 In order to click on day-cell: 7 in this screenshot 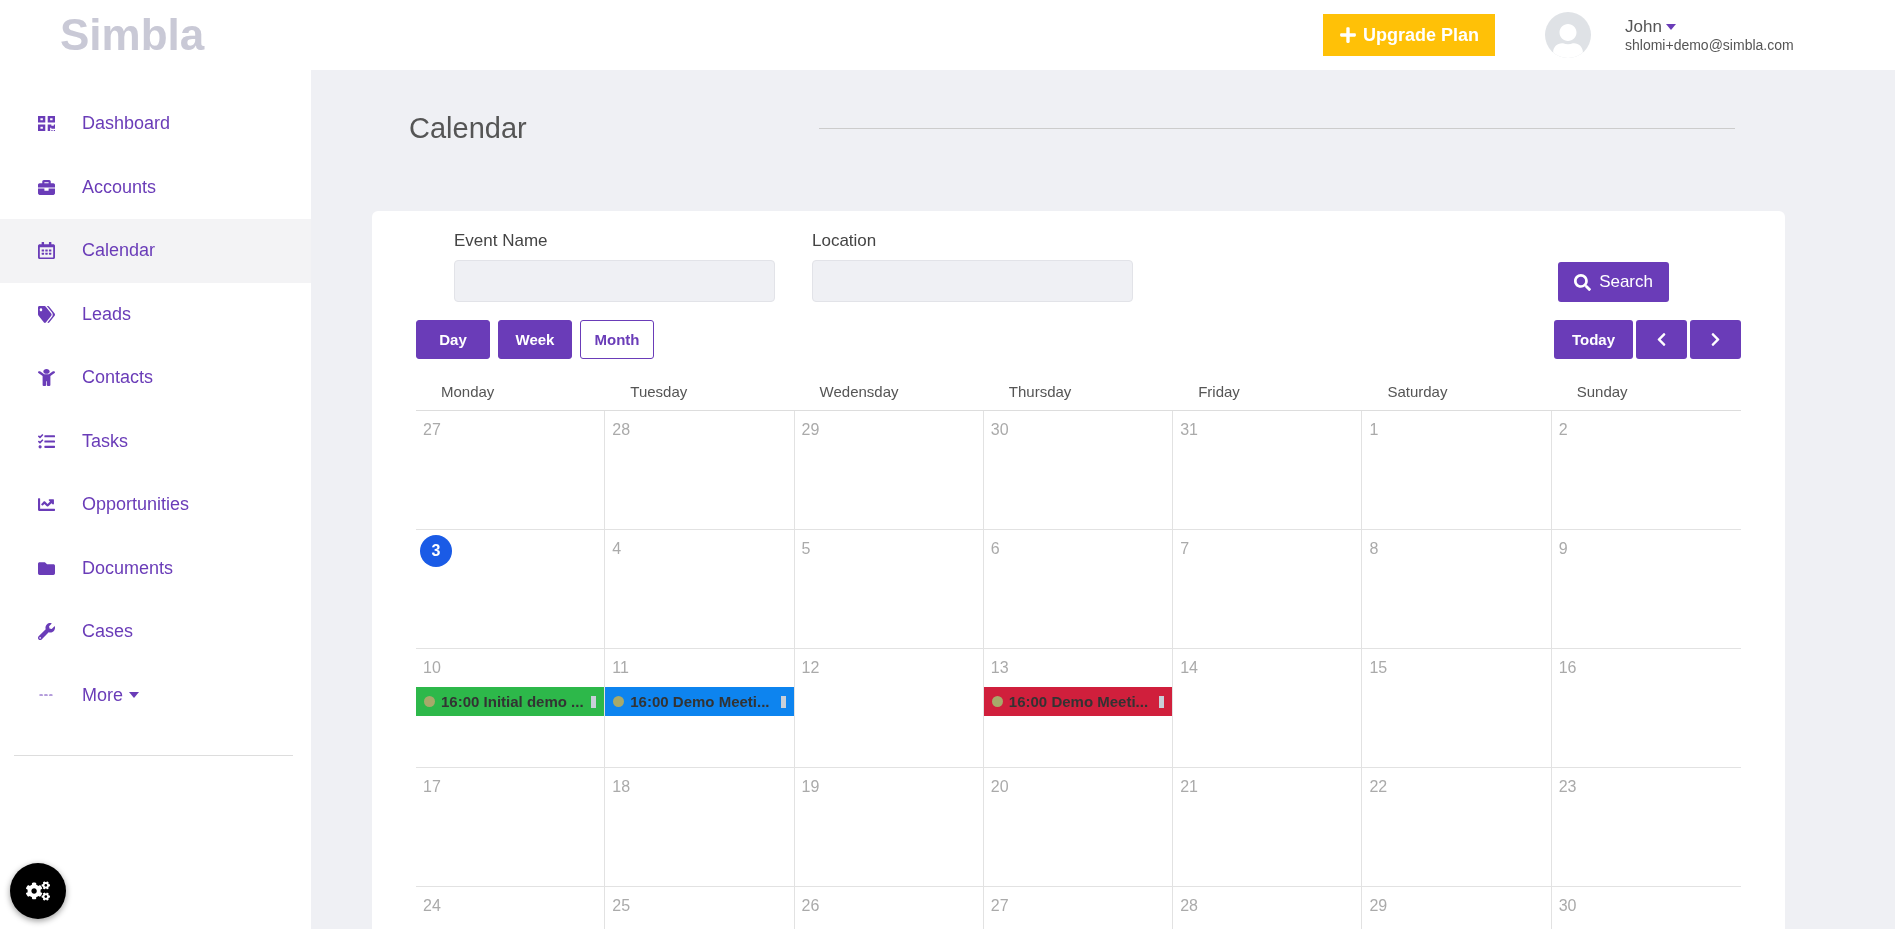, I will do `click(1268, 589)`.